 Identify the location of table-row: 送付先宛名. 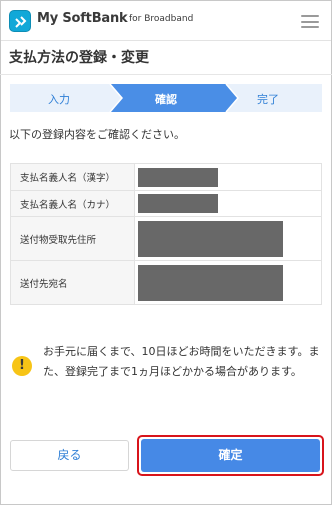
(166, 282).